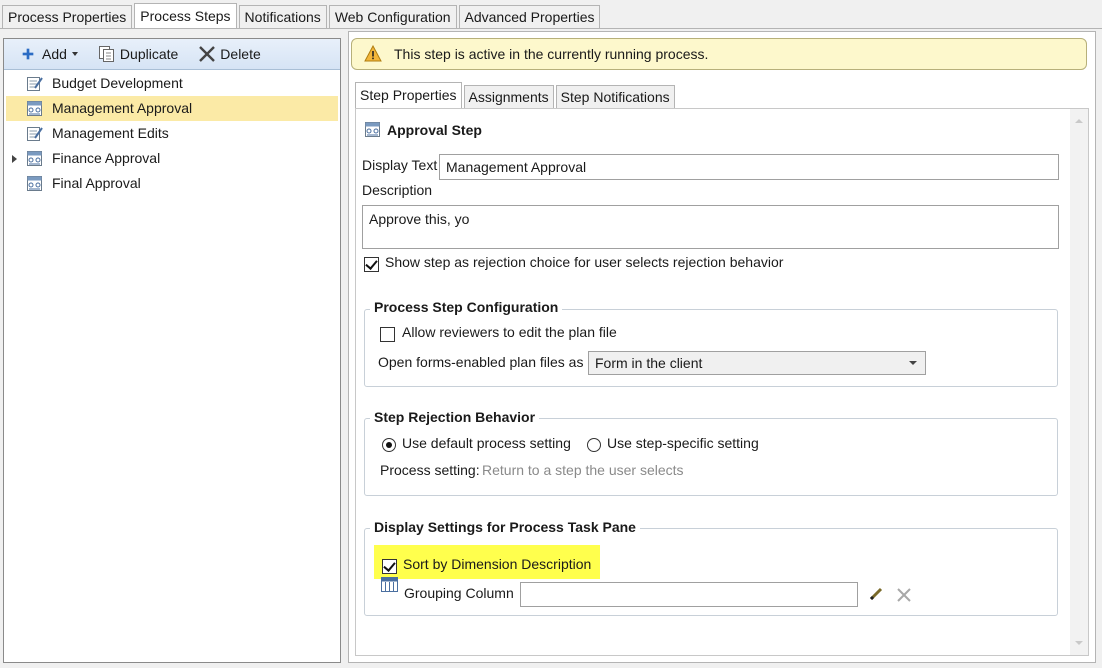  Describe the element at coordinates (497, 564) in the screenshot. I see `sort-by-description-label: Sort by Dimension Description` at that location.